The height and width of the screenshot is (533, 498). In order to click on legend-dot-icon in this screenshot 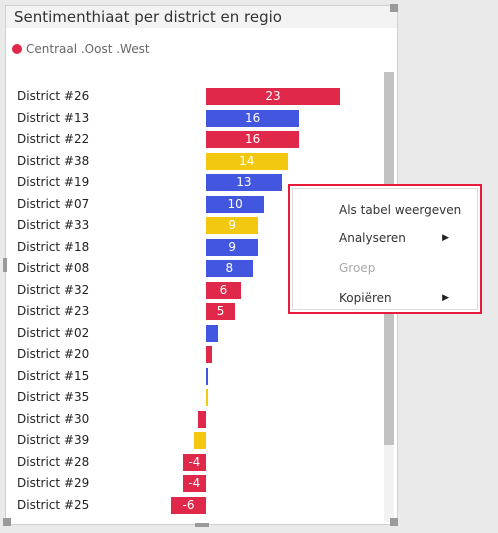, I will do `click(17, 49)`.